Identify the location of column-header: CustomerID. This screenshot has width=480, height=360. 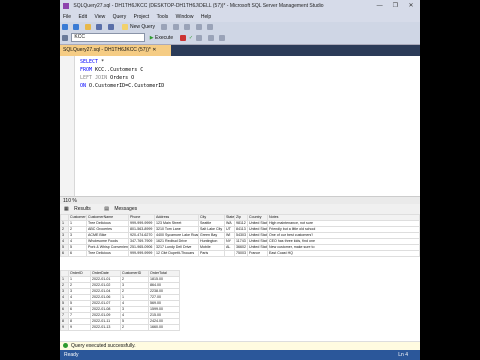
(77, 217).